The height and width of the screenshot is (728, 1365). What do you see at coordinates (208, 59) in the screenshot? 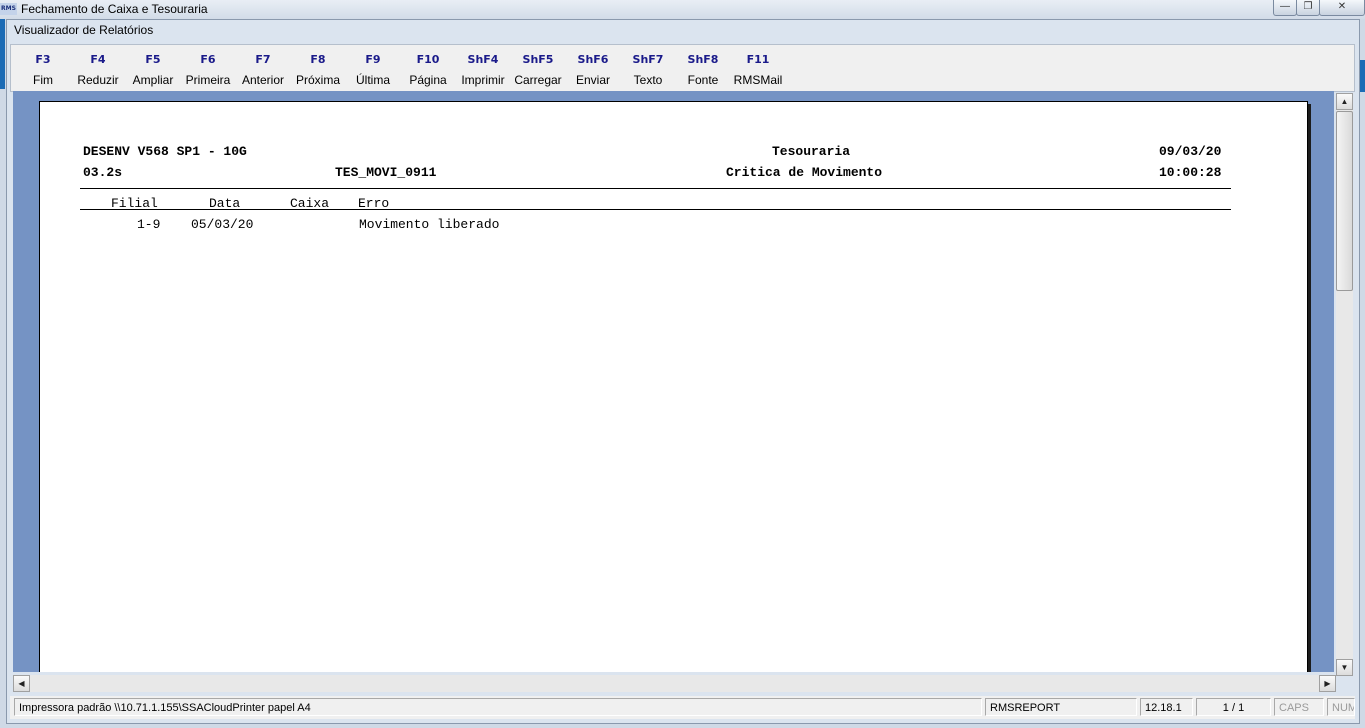
I see `tb-key: F6` at bounding box center [208, 59].